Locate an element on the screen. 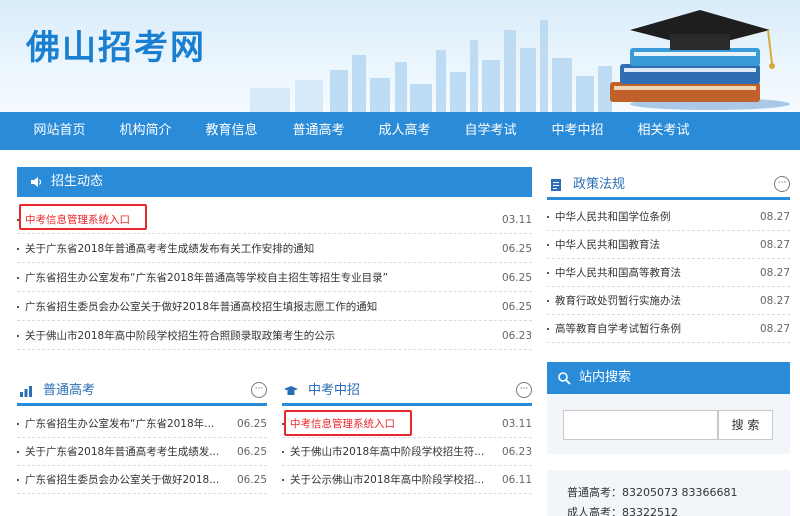  nav-adult-exam: 成人高考 is located at coordinates (404, 131).